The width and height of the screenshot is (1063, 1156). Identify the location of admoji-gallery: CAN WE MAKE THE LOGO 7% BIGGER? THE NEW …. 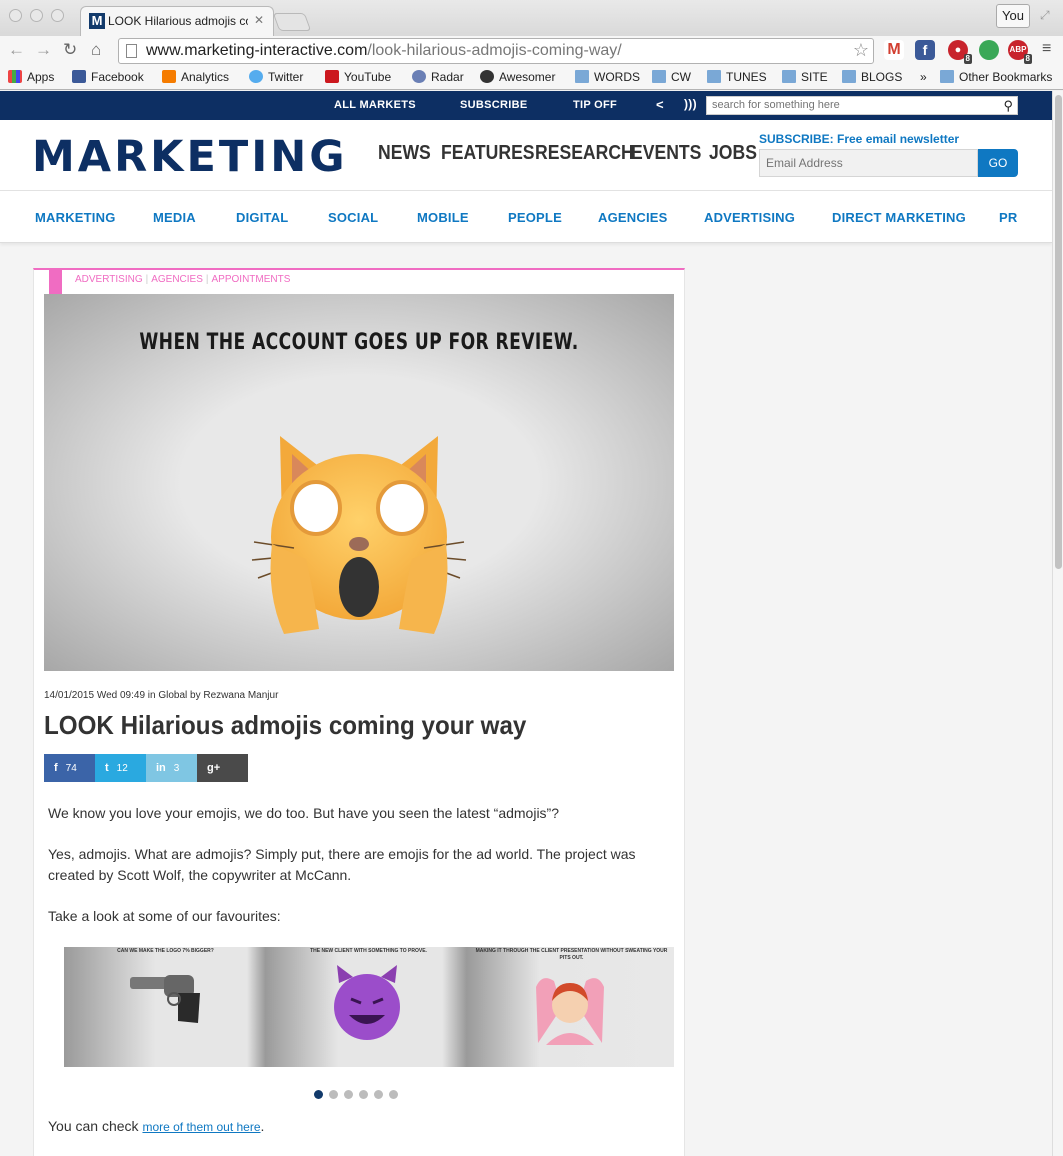
(369, 1007).